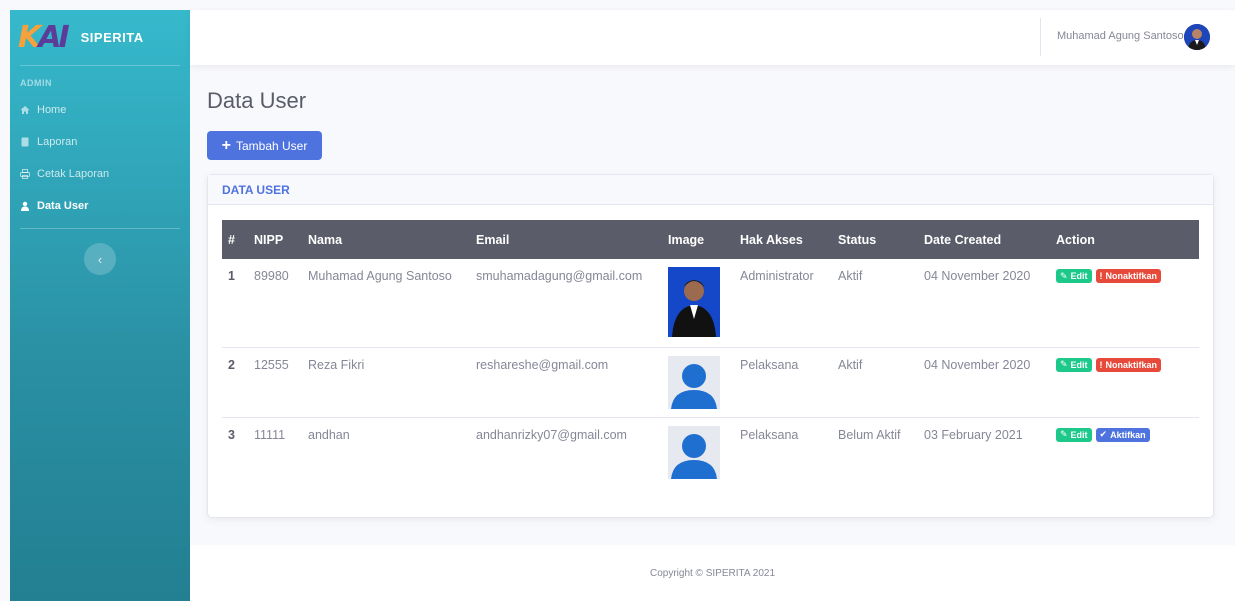 This screenshot has width=1235, height=601. Describe the element at coordinates (63, 206) in the screenshot. I see `sidebar-item-label: Data User` at that location.